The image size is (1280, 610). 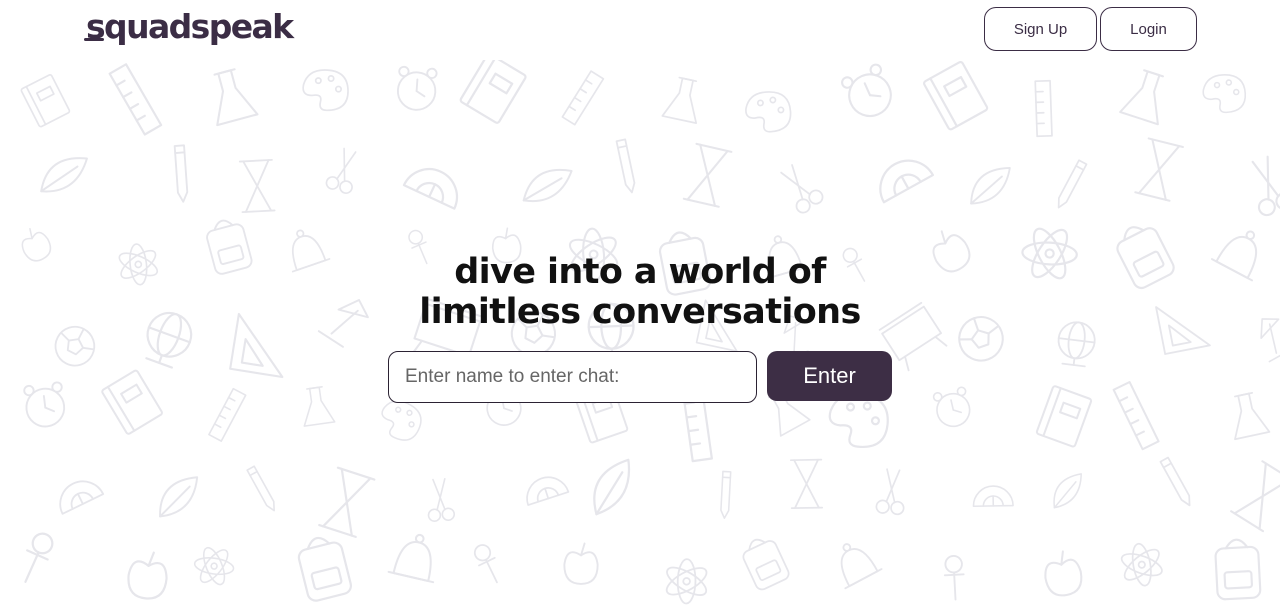 I want to click on name-input, so click(x=572, y=377).